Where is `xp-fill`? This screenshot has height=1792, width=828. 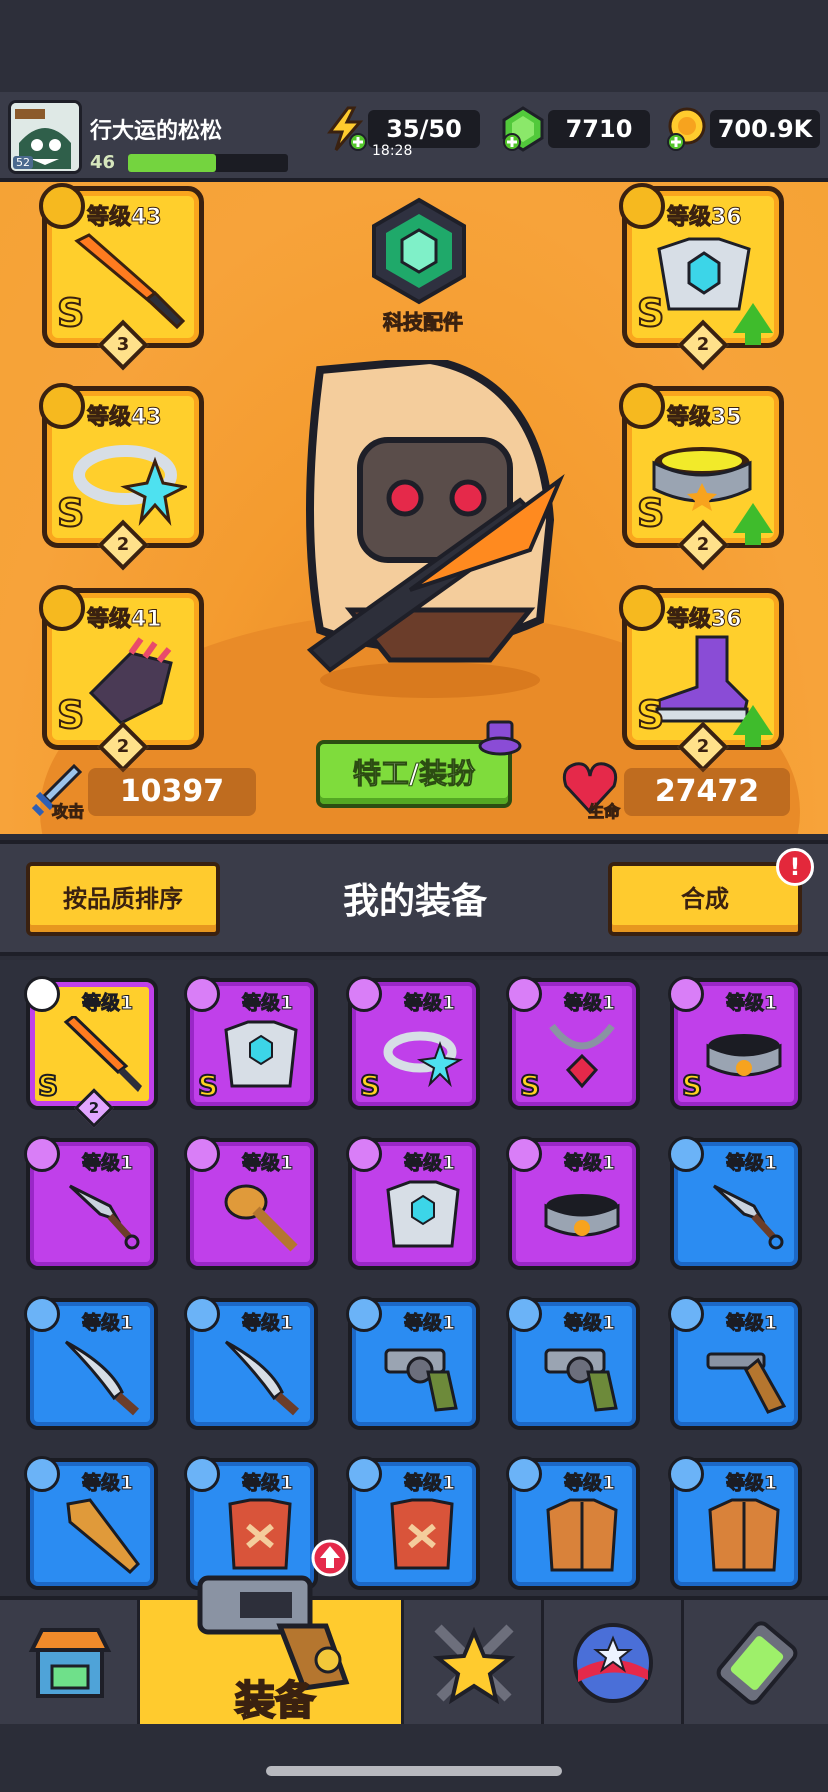
xp-fill is located at coordinates (172, 163).